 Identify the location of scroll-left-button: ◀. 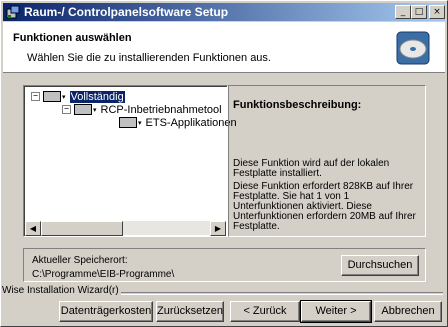
(33, 228).